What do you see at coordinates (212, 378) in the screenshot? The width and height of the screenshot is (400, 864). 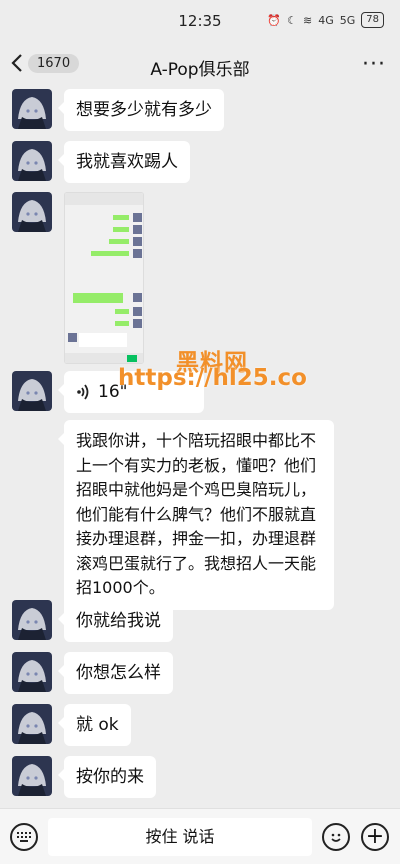 I see `watermark-url: https://hl25.co` at bounding box center [212, 378].